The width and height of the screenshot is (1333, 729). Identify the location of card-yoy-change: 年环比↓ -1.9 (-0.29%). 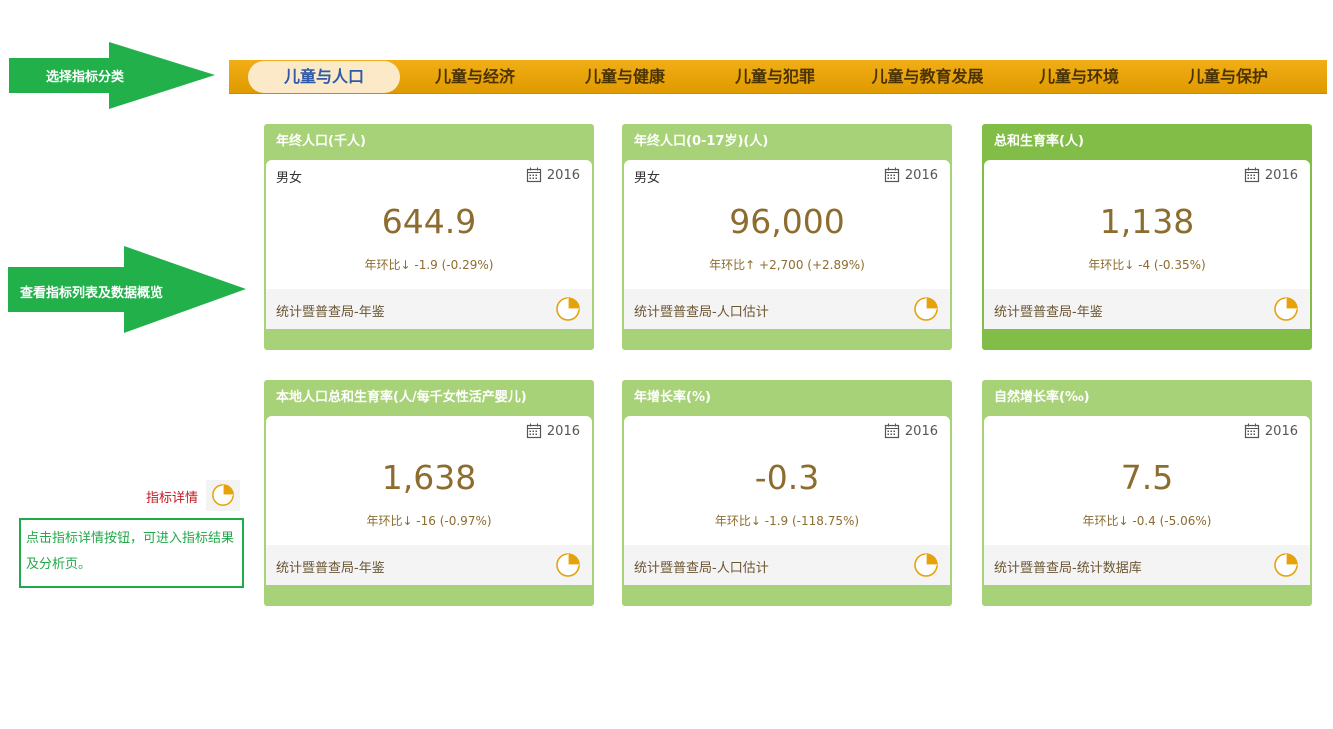
(429, 265).